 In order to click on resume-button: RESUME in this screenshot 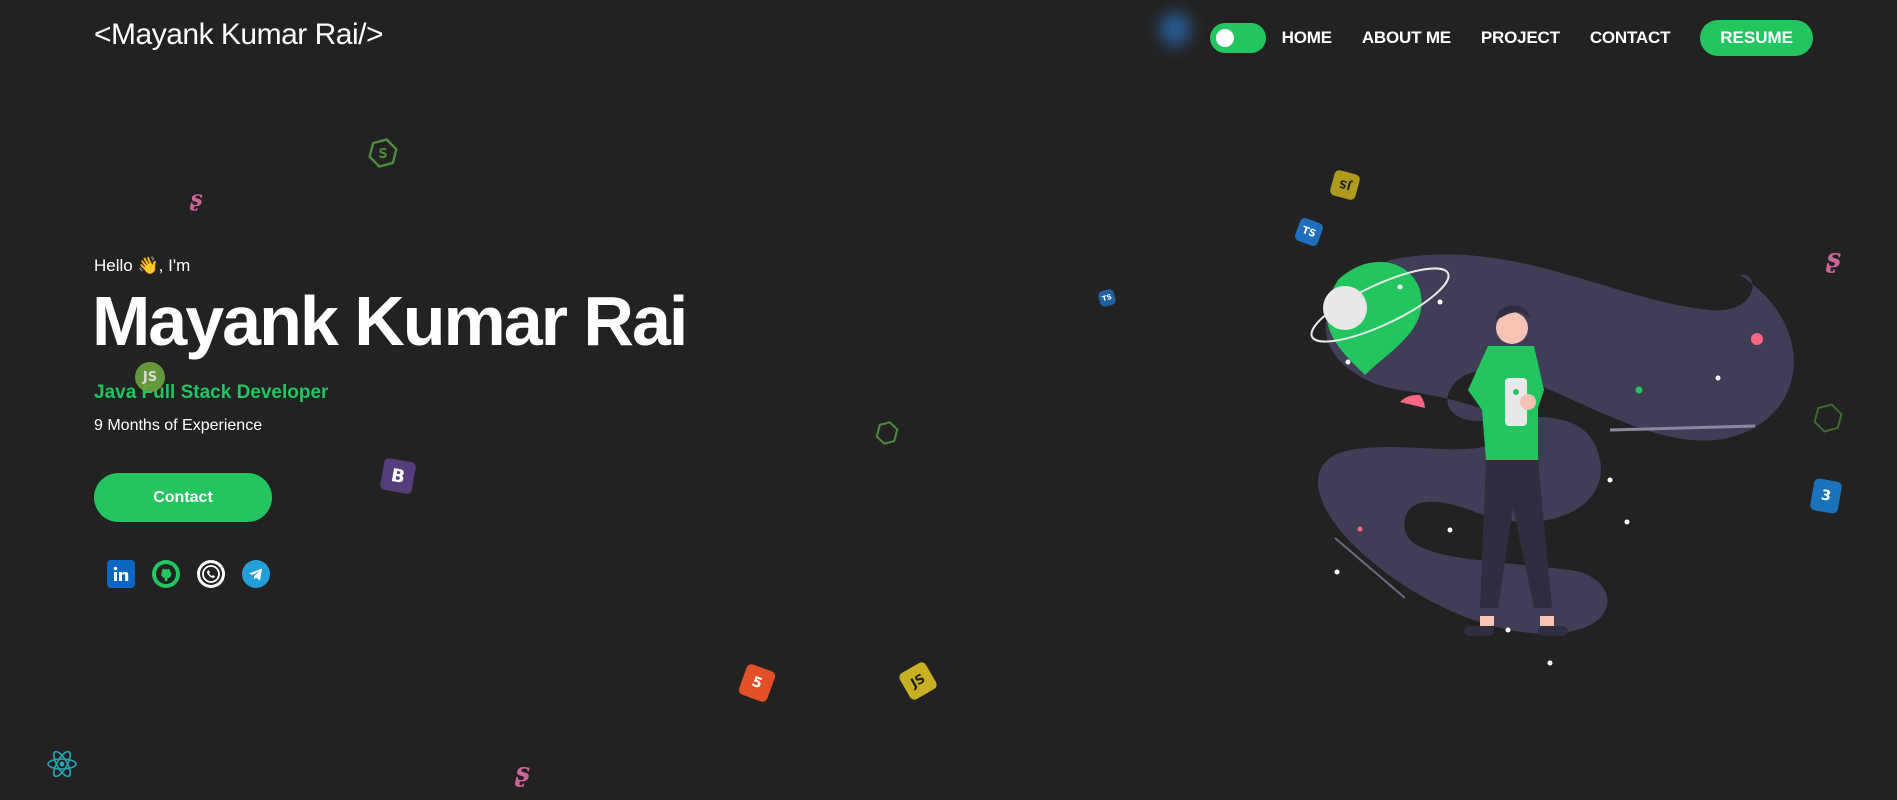, I will do `click(1756, 38)`.